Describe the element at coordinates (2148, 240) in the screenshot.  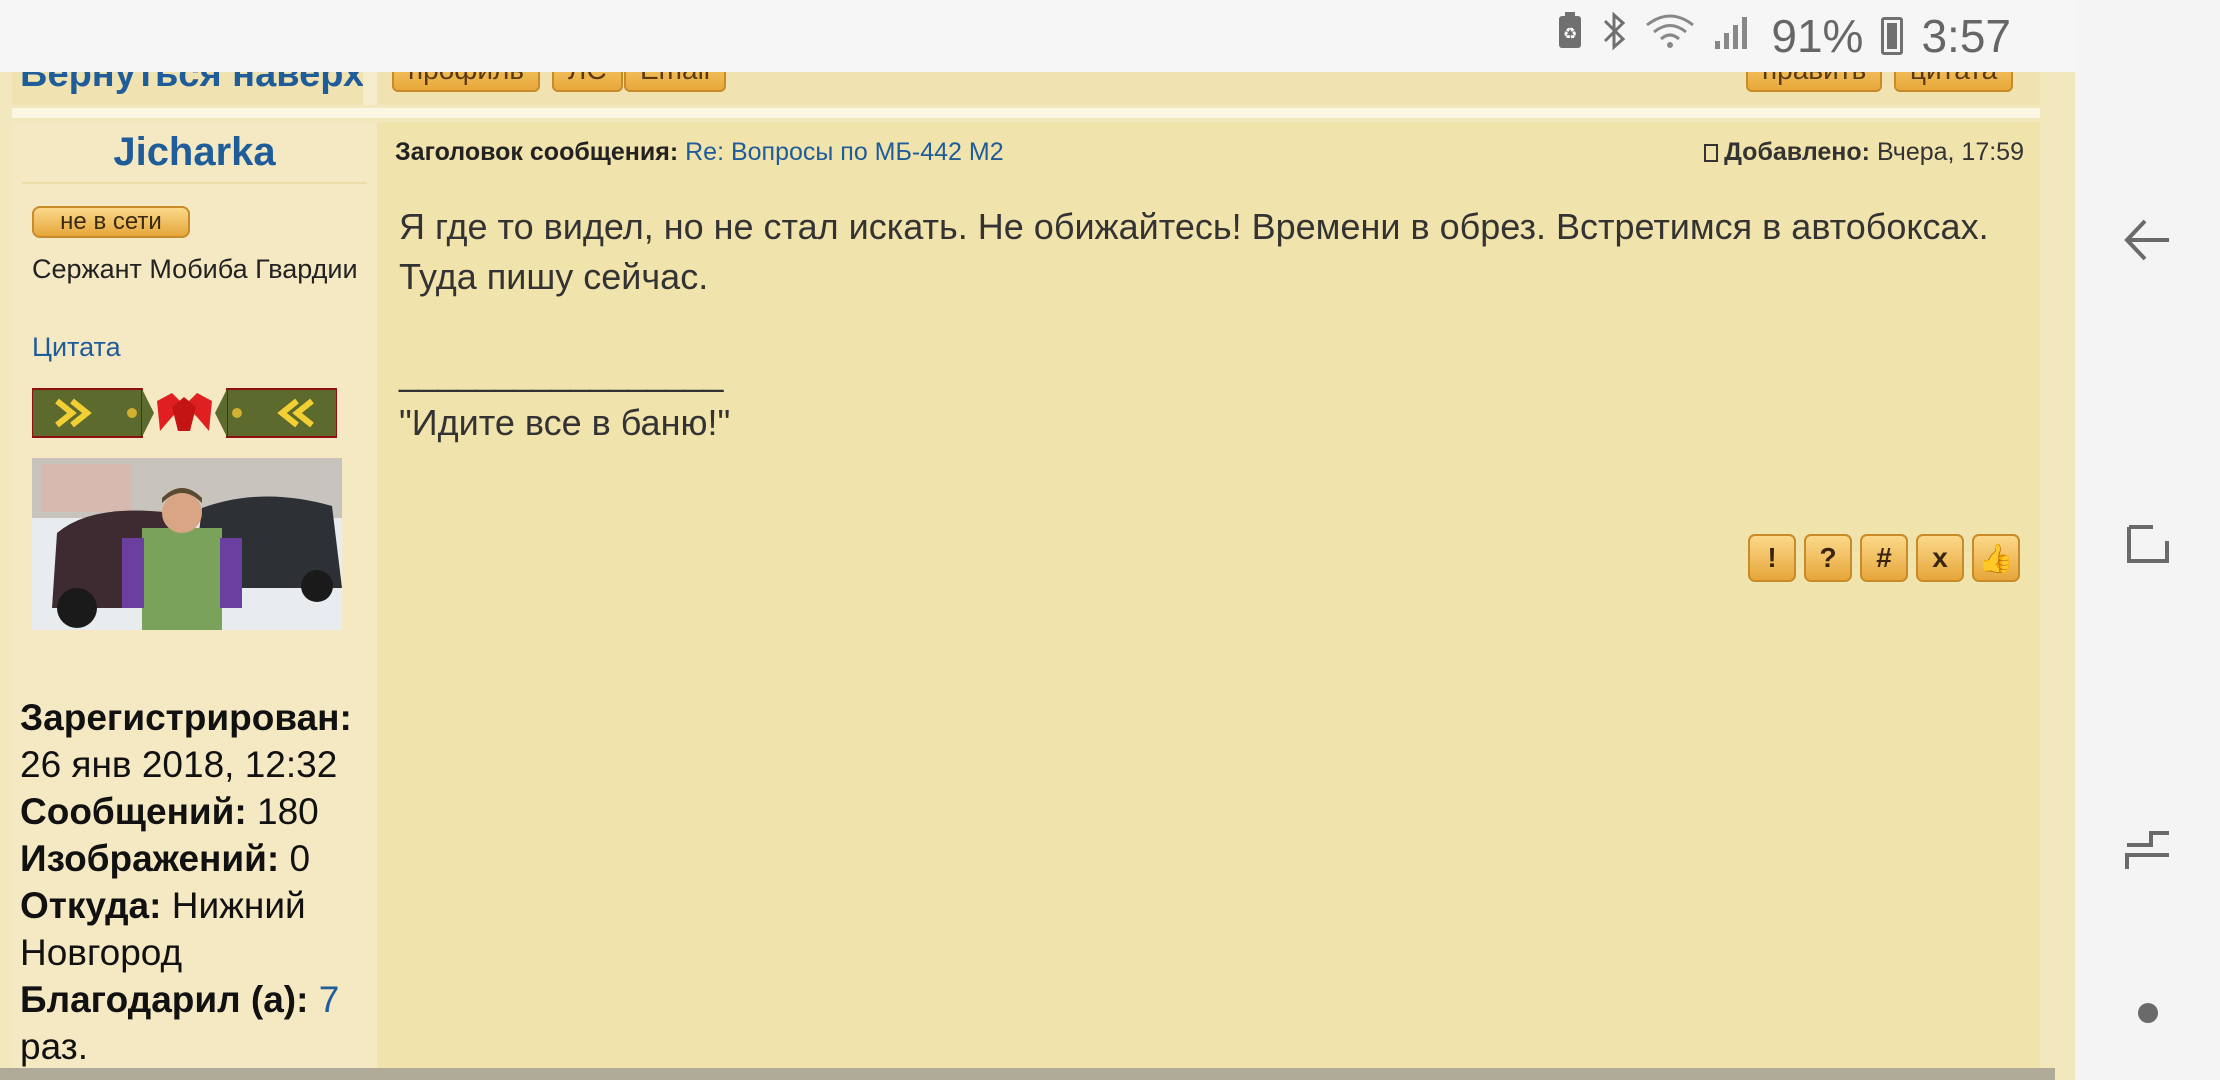
I see `back-arrow-icon` at that location.